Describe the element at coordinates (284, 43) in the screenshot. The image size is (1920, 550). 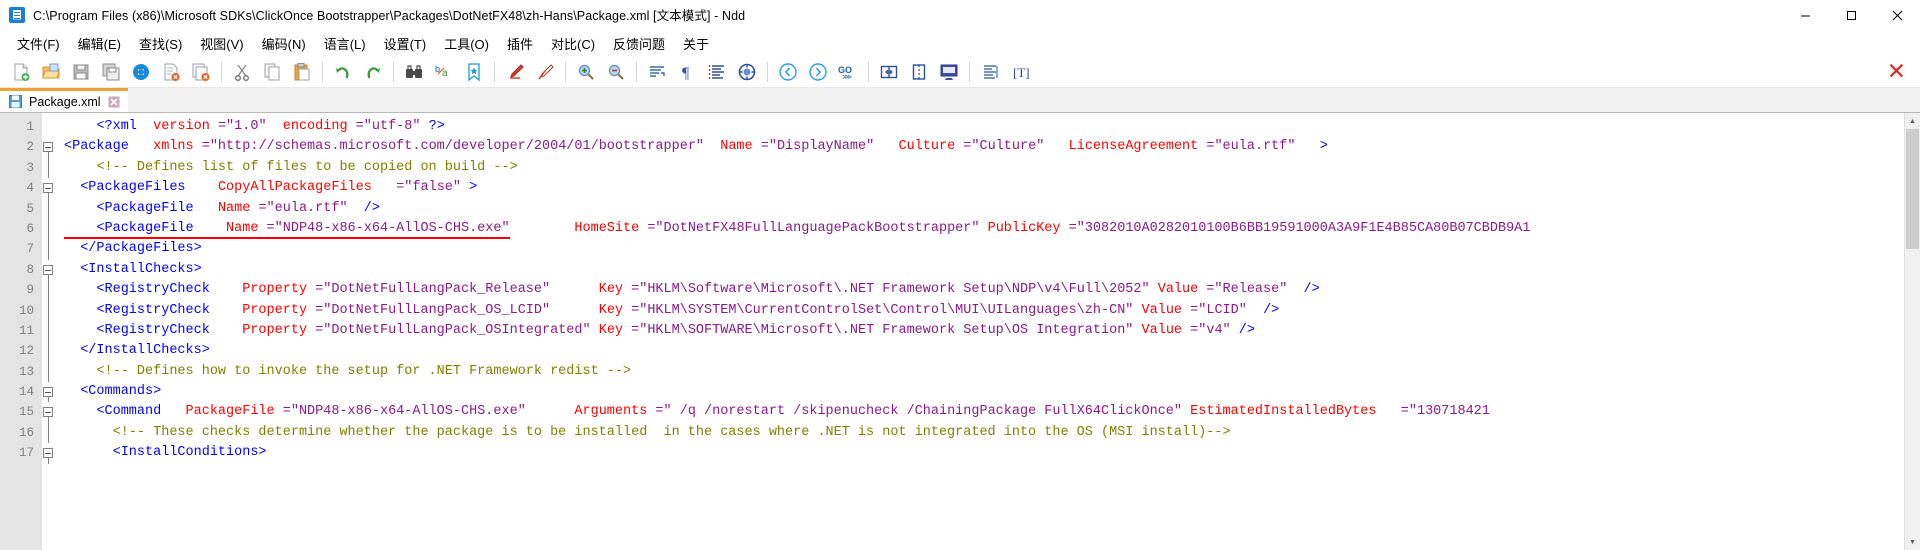
I see `menu-encoding: 编码(N)` at that location.